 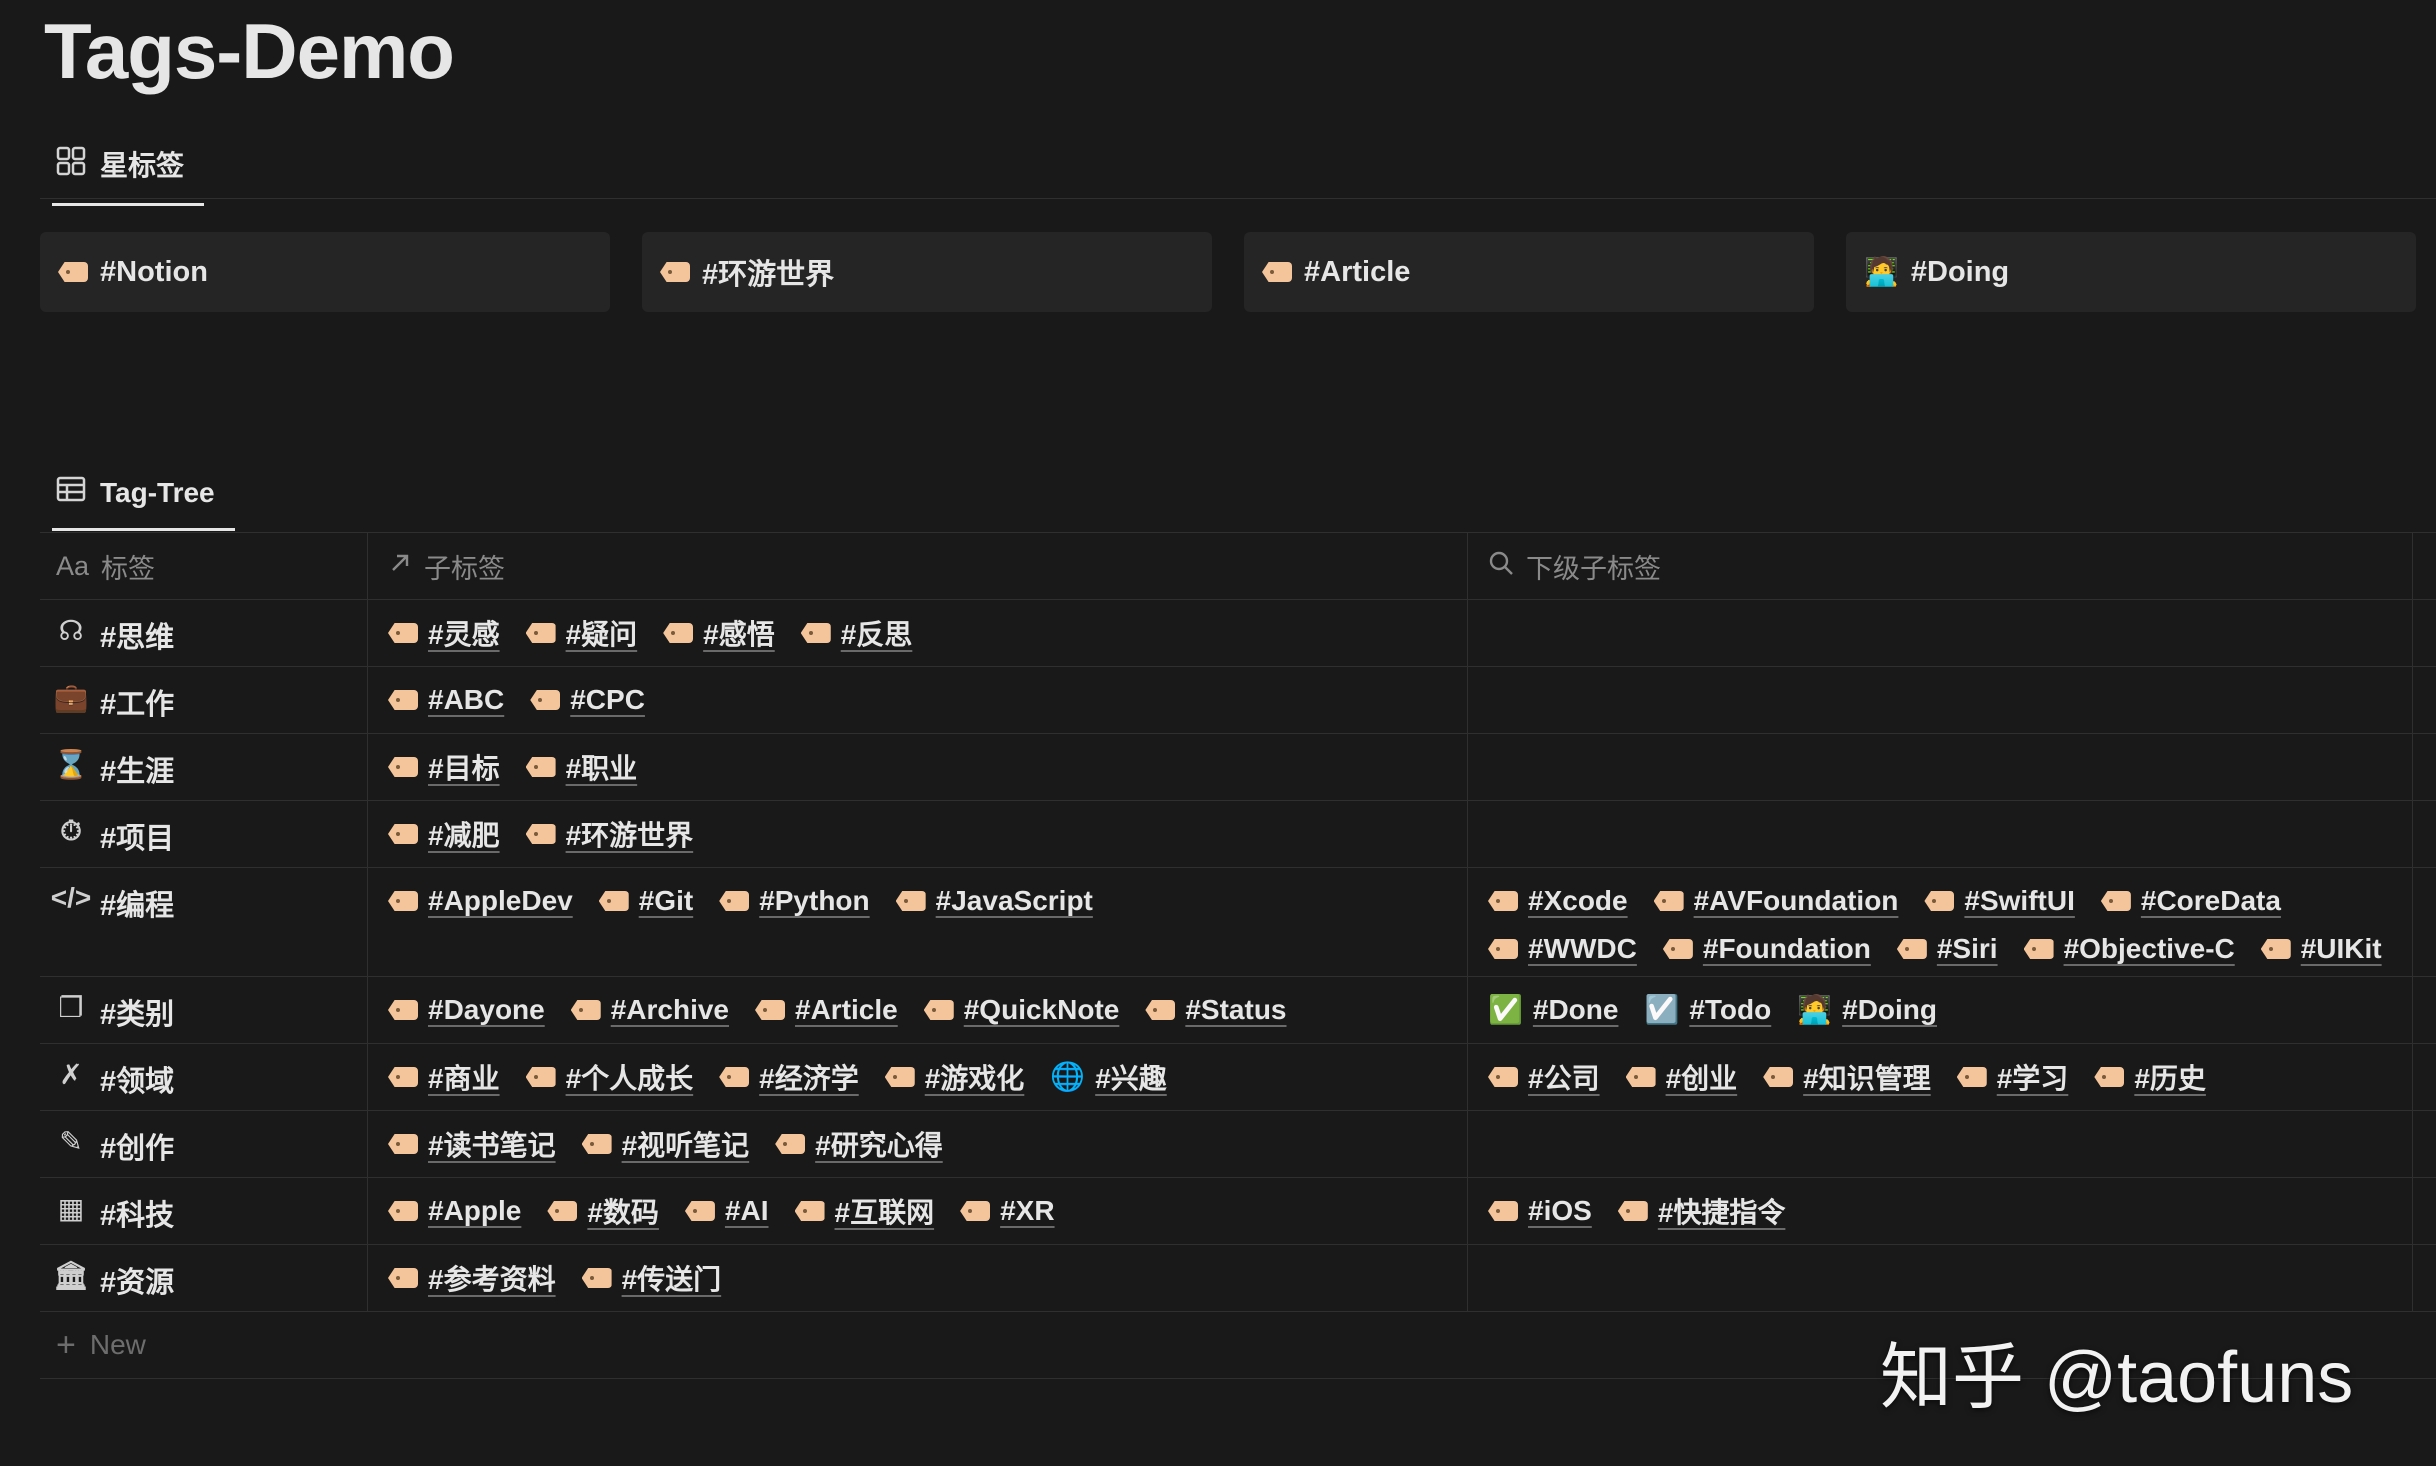 What do you see at coordinates (466, 1010) in the screenshot?
I see `relation-chip: #Dayone` at bounding box center [466, 1010].